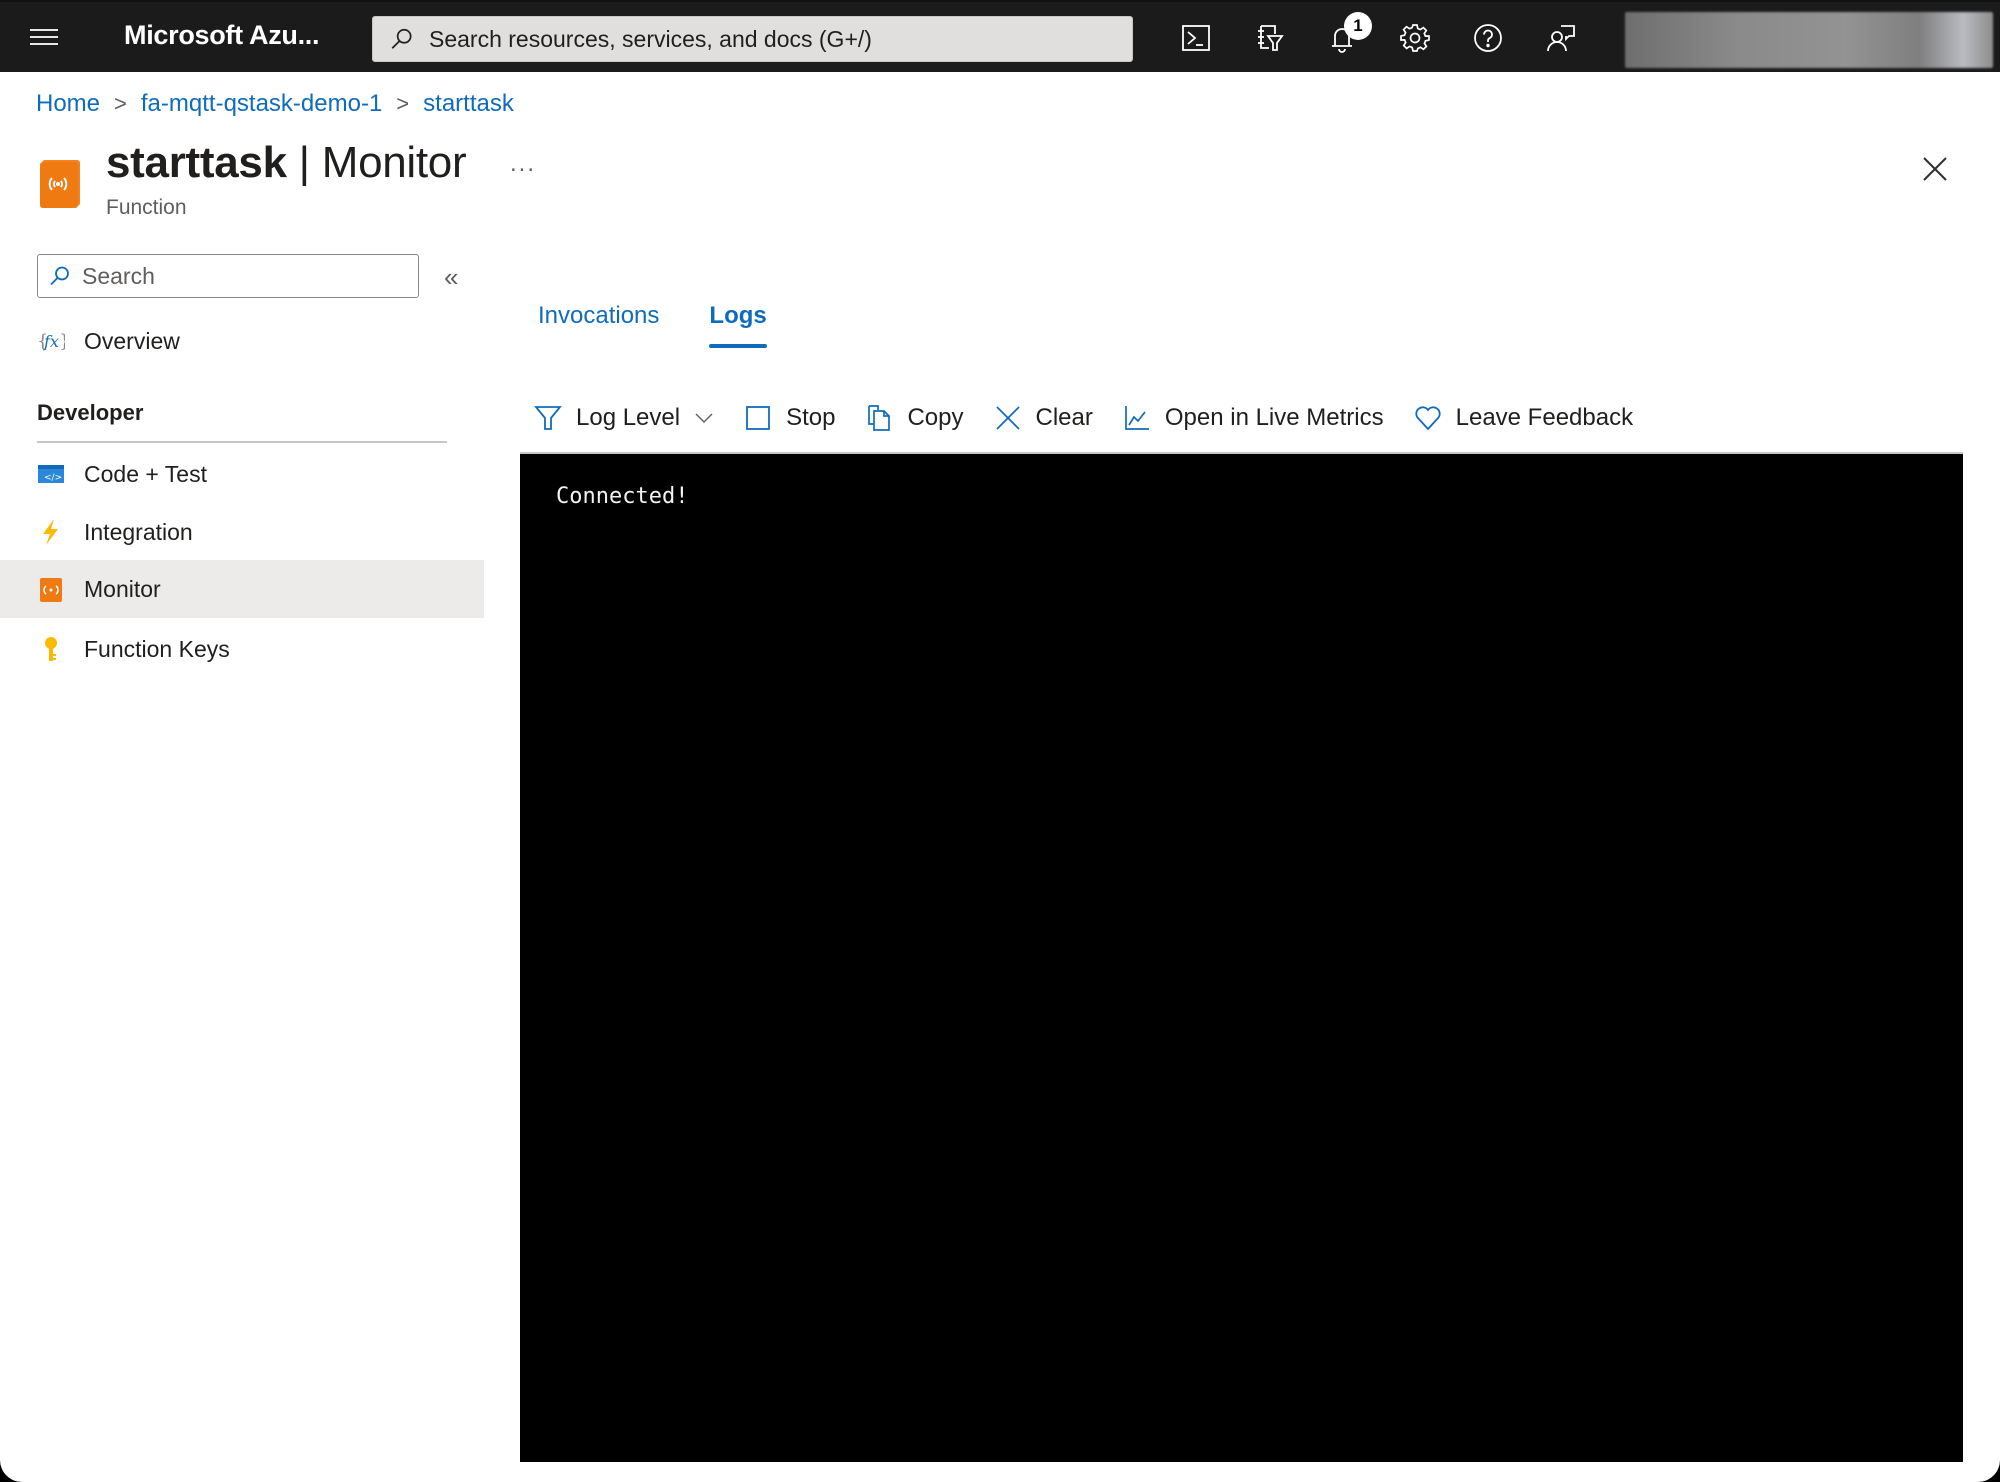  What do you see at coordinates (51, 589) in the screenshot?
I see `monitor-icon` at bounding box center [51, 589].